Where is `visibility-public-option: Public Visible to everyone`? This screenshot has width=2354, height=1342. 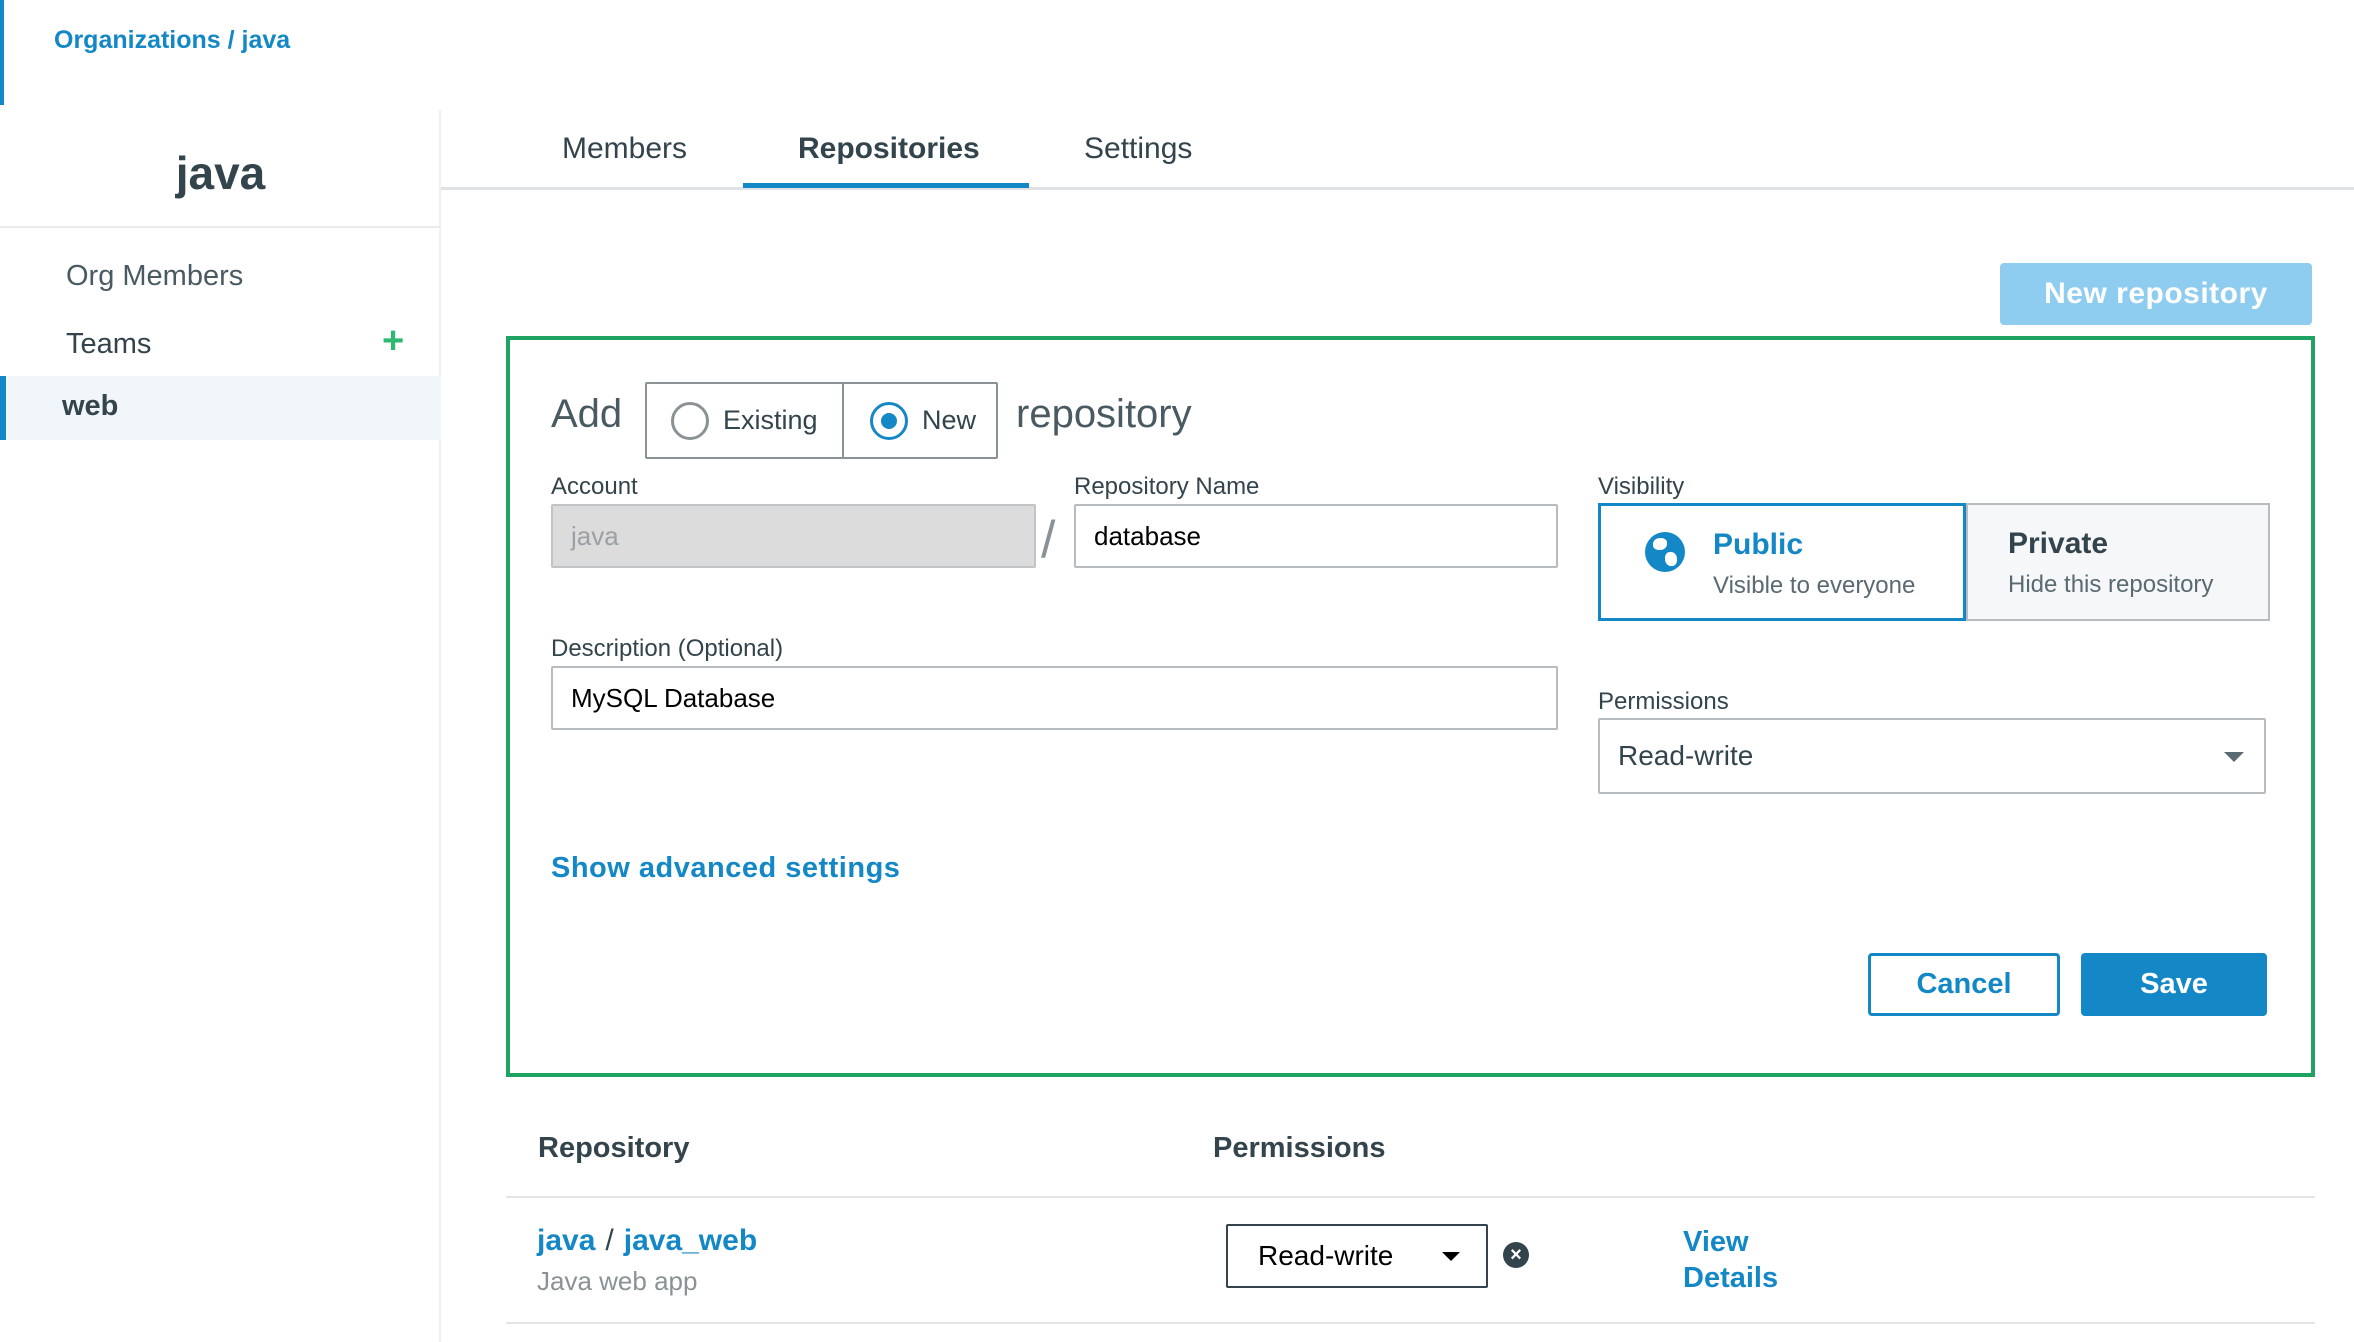 visibility-public-option: Public Visible to everyone is located at coordinates (1782, 562).